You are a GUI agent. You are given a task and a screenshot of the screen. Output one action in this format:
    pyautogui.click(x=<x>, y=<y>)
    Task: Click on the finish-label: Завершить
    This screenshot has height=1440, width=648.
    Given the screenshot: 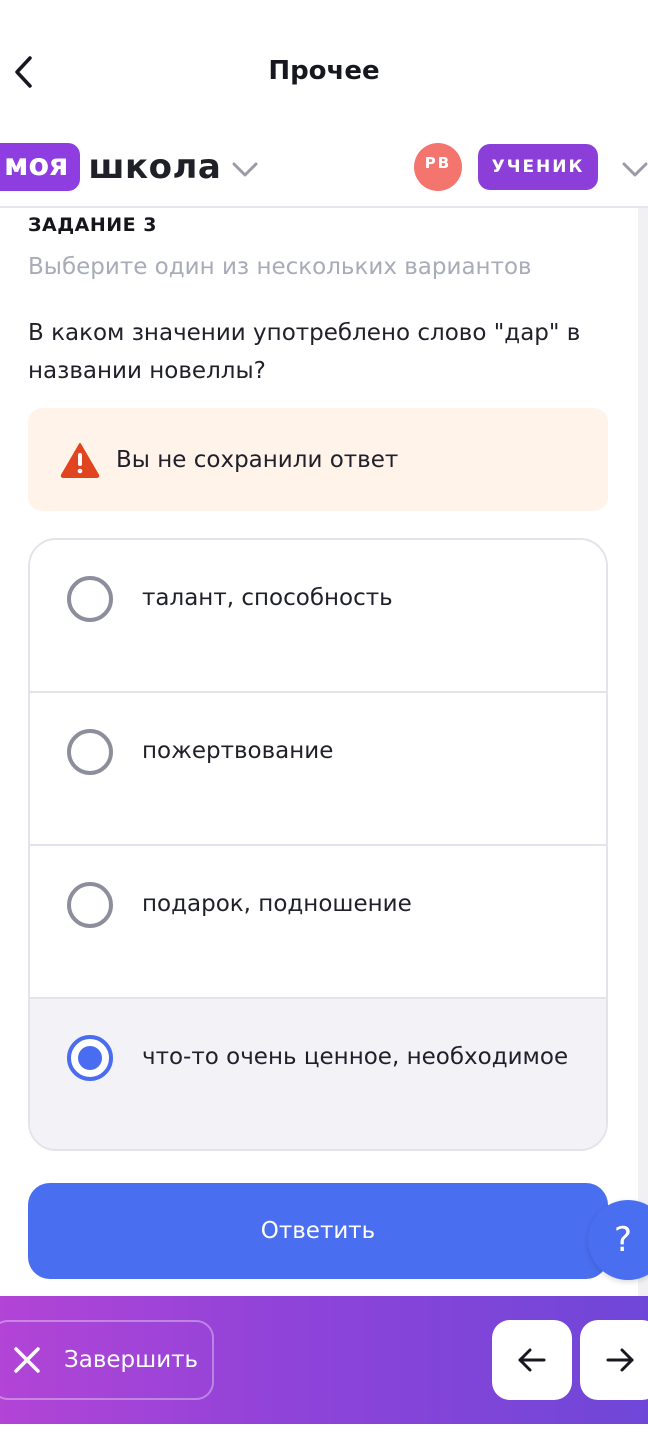 What is the action you would take?
    pyautogui.click(x=131, y=1360)
    